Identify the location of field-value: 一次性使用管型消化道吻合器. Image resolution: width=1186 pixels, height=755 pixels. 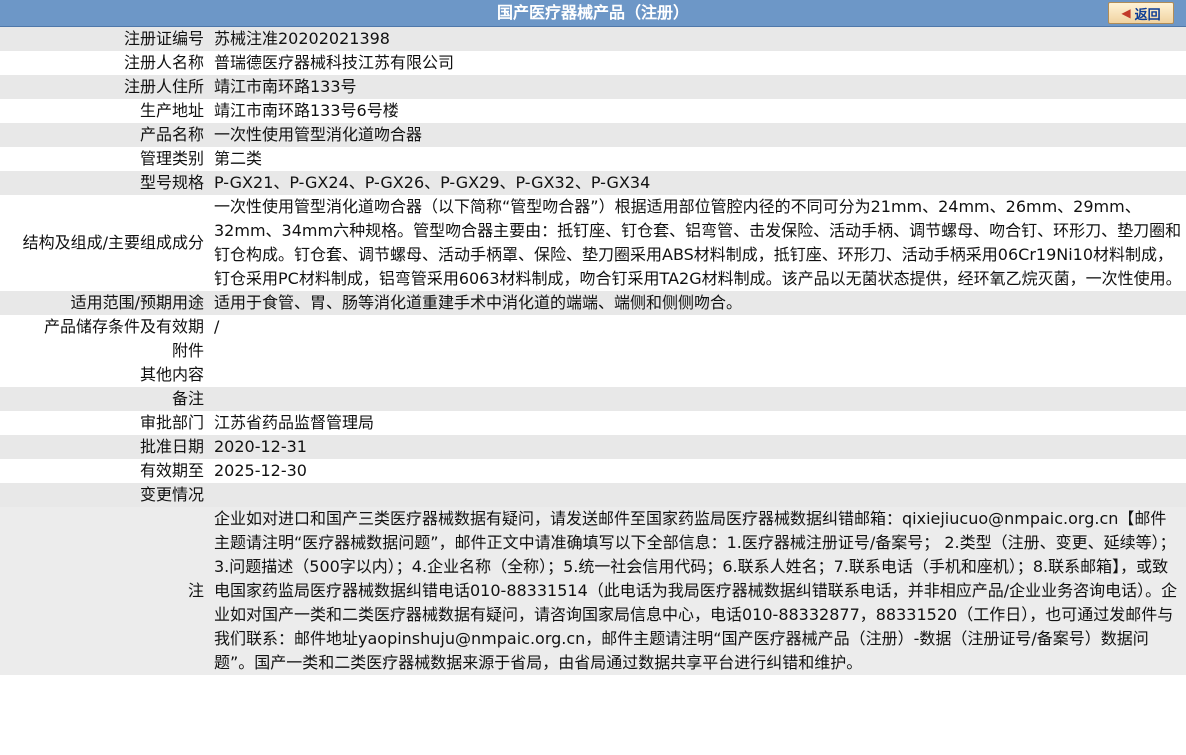
(697, 135).